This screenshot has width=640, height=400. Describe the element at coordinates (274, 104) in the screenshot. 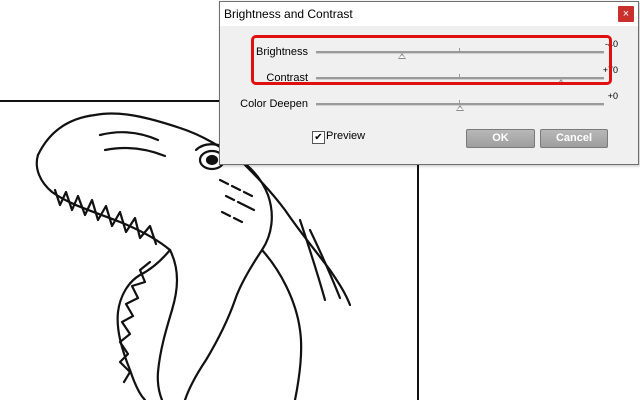

I see `color-deepen-label: Color Deepen` at that location.